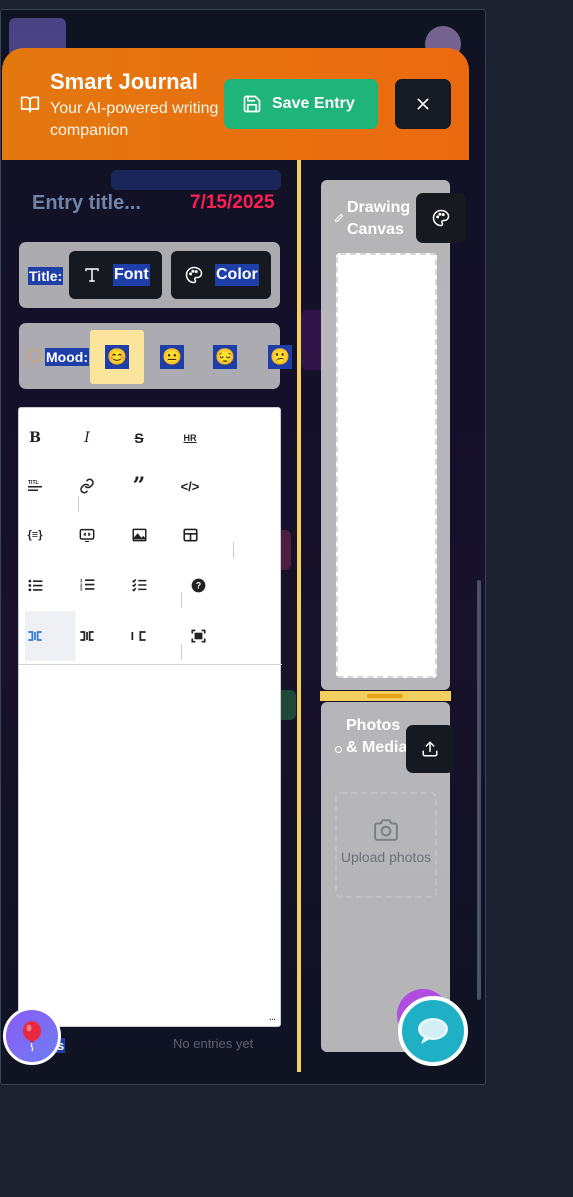 The height and width of the screenshot is (1197, 573). I want to click on mood-option-confused: 😕, so click(280, 357).